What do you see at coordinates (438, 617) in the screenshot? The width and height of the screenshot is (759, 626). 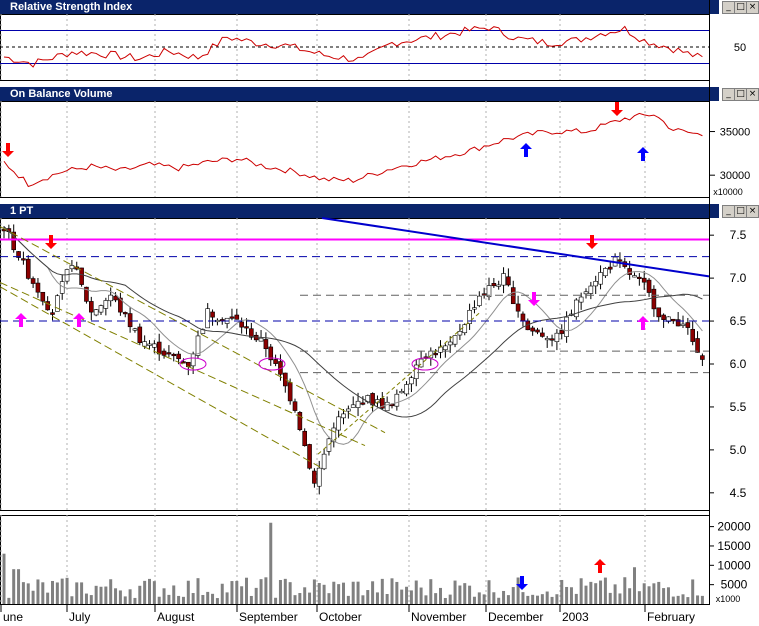 I see `x-label-5: November` at bounding box center [438, 617].